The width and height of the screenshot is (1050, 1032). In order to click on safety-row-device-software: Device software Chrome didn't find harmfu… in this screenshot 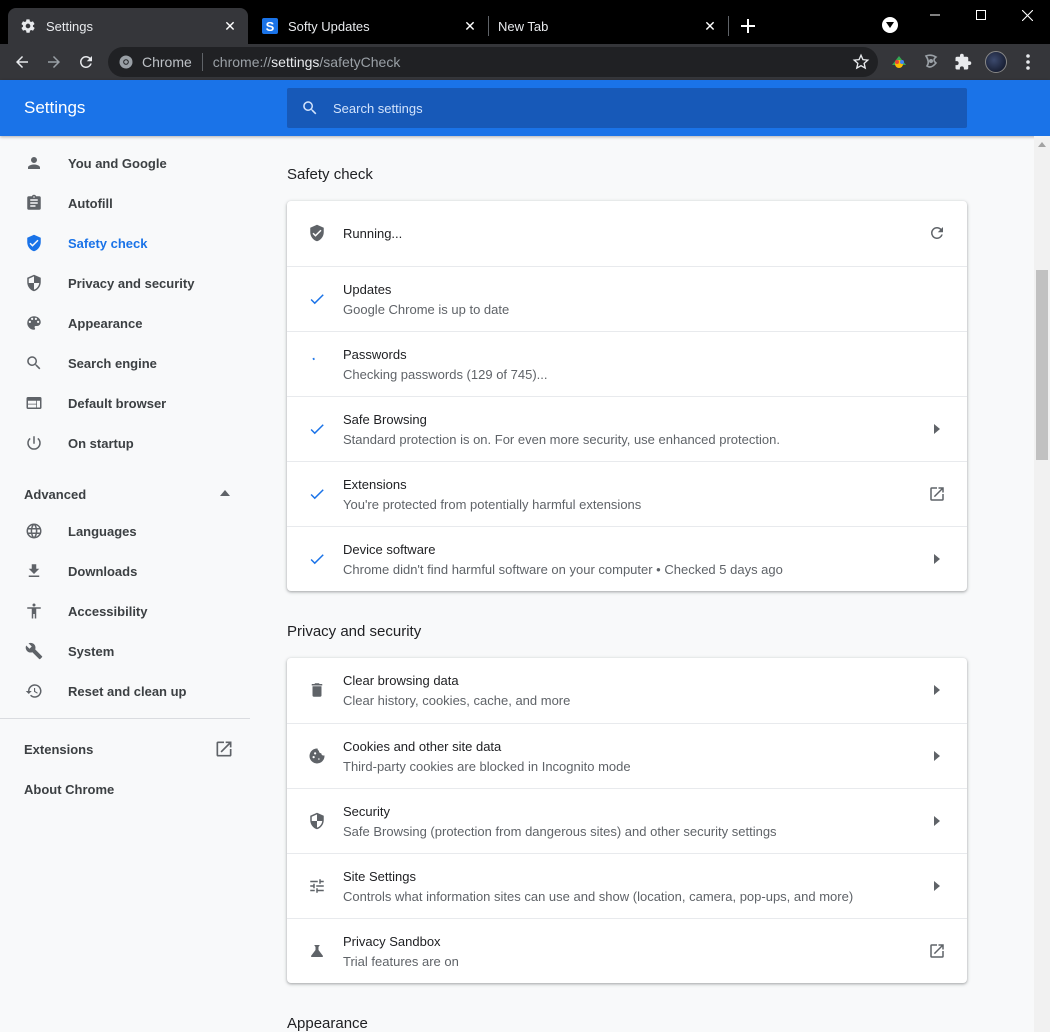, I will do `click(627, 558)`.